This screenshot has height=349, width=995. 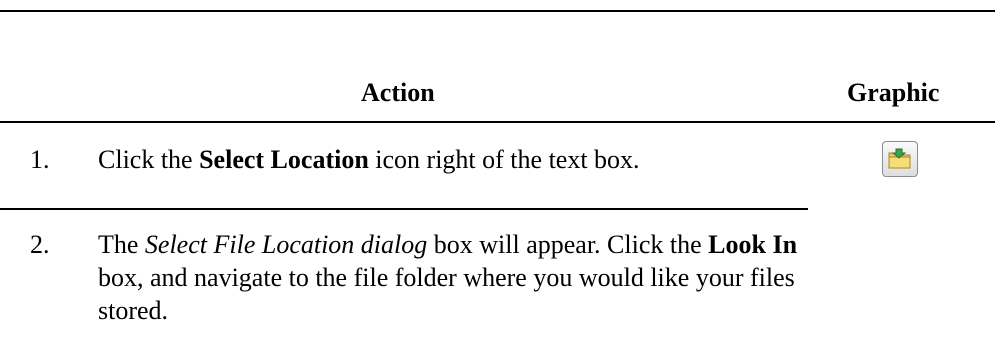 I want to click on select-location-folder-icon, so click(x=899, y=158).